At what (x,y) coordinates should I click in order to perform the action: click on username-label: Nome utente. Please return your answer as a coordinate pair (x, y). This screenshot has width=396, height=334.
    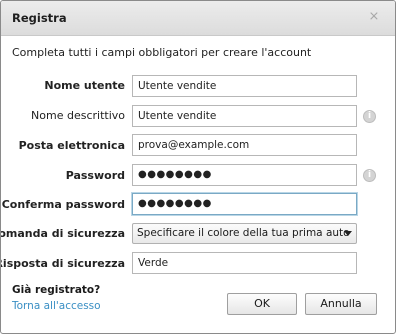
    Looking at the image, I should click on (84, 85).